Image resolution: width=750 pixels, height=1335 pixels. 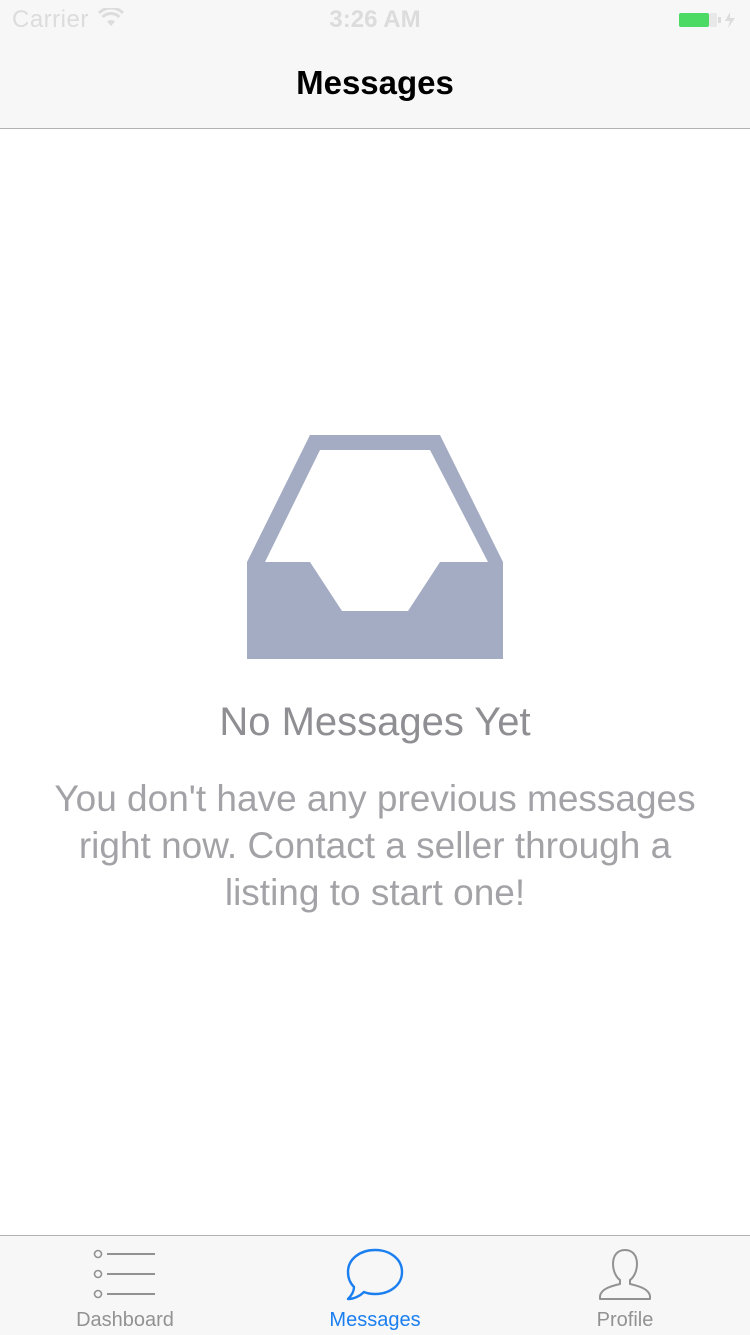 I want to click on status-time: 3:26 AM, so click(x=375, y=19).